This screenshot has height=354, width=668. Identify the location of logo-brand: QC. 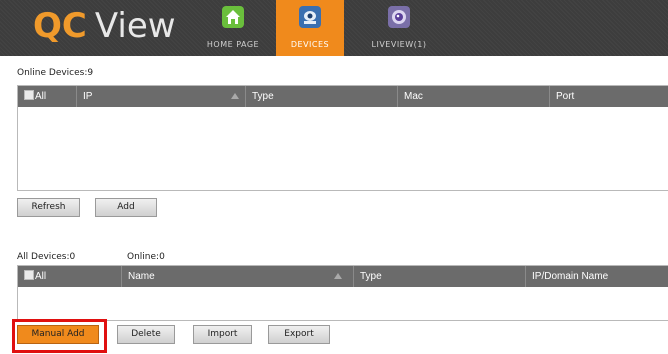
(60, 26).